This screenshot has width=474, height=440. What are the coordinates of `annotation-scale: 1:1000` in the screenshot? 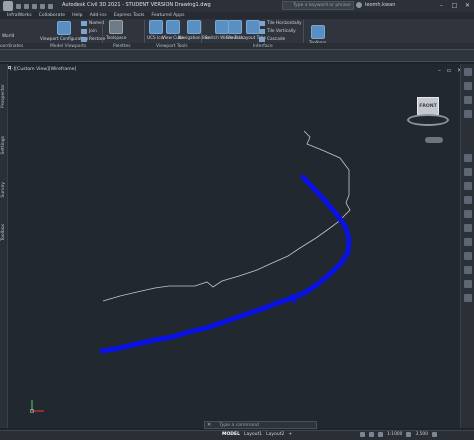 It's located at (394, 434).